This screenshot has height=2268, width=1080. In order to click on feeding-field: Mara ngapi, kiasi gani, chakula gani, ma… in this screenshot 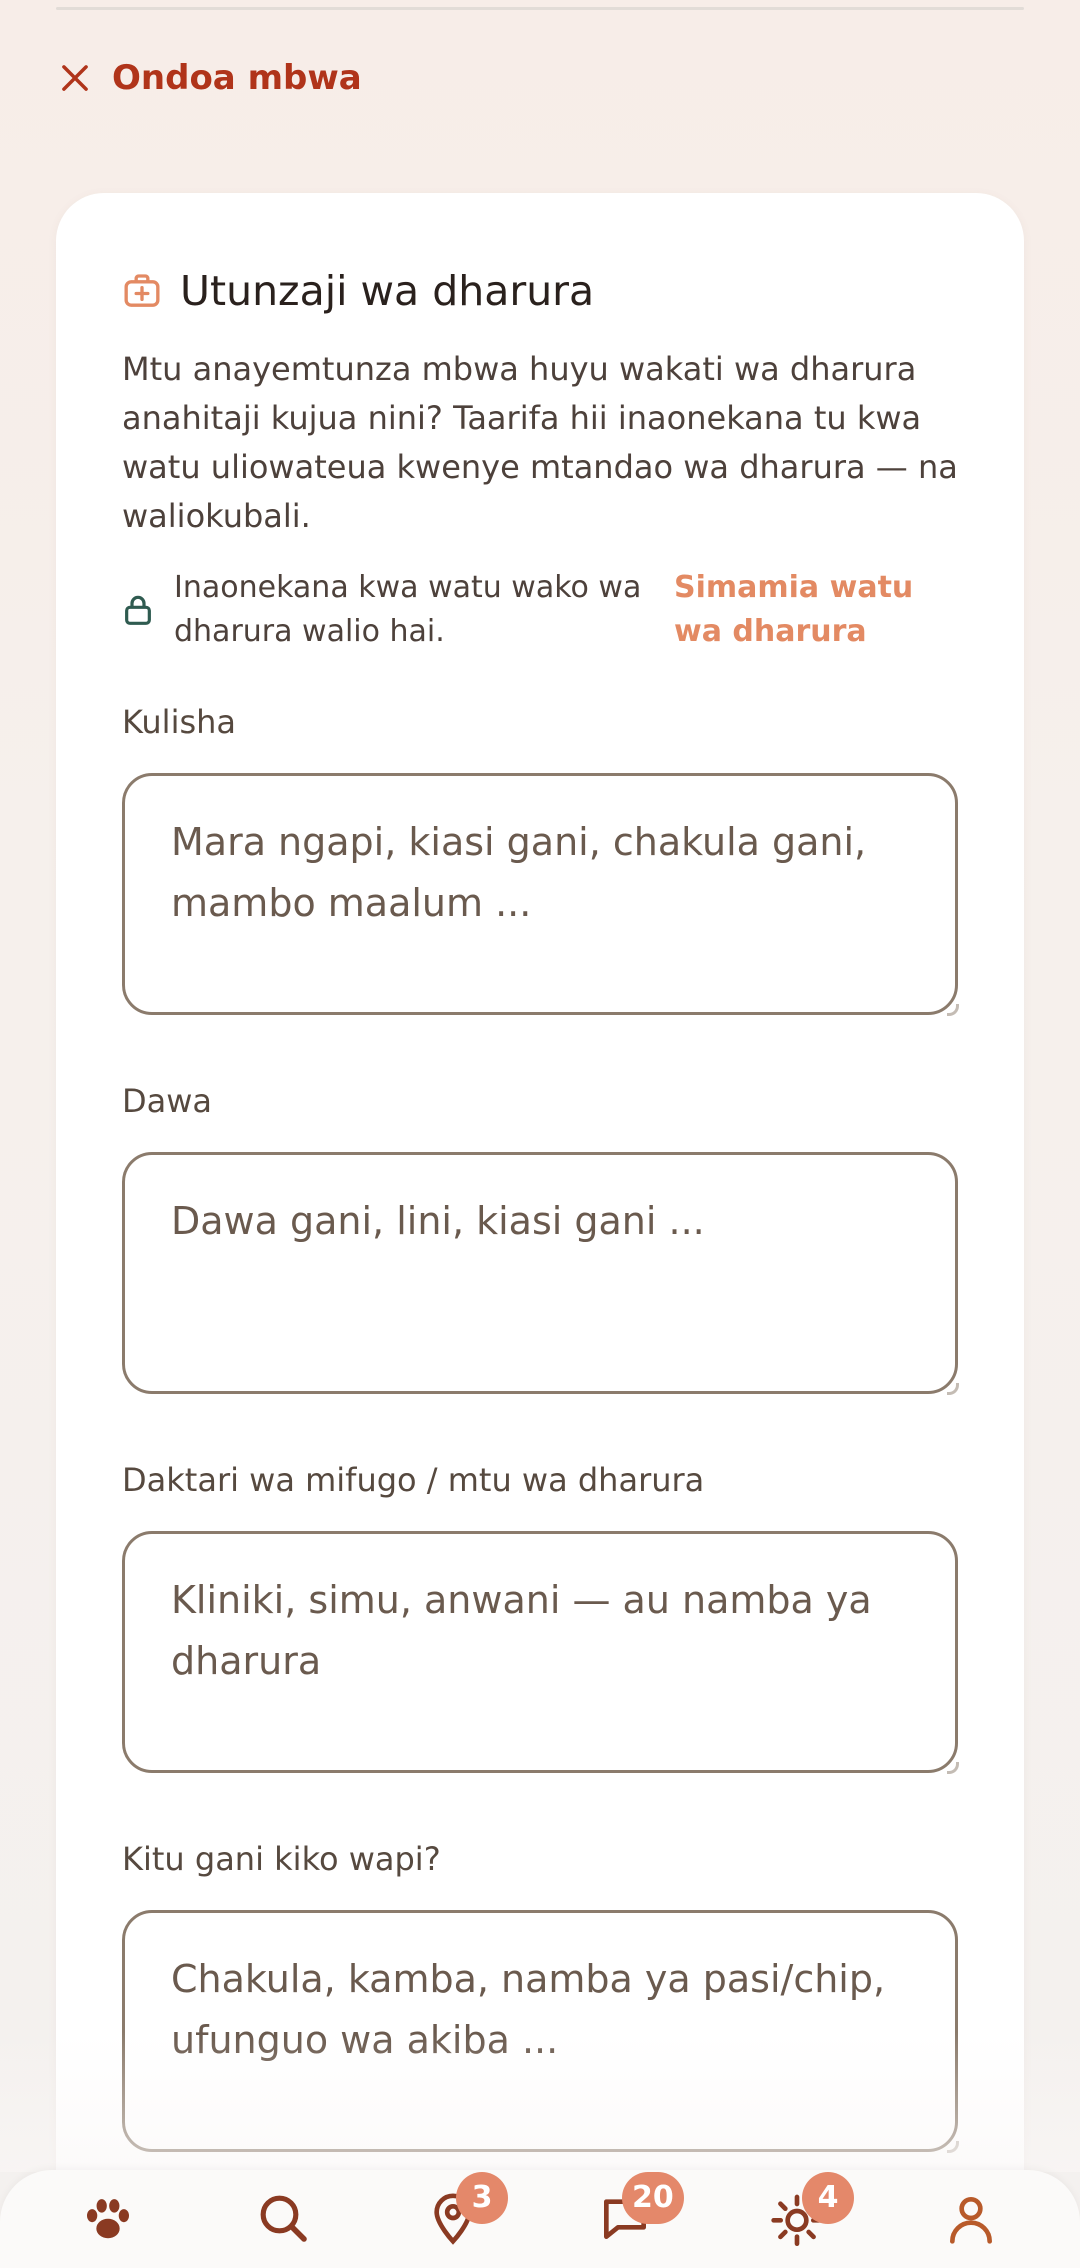, I will do `click(540, 894)`.